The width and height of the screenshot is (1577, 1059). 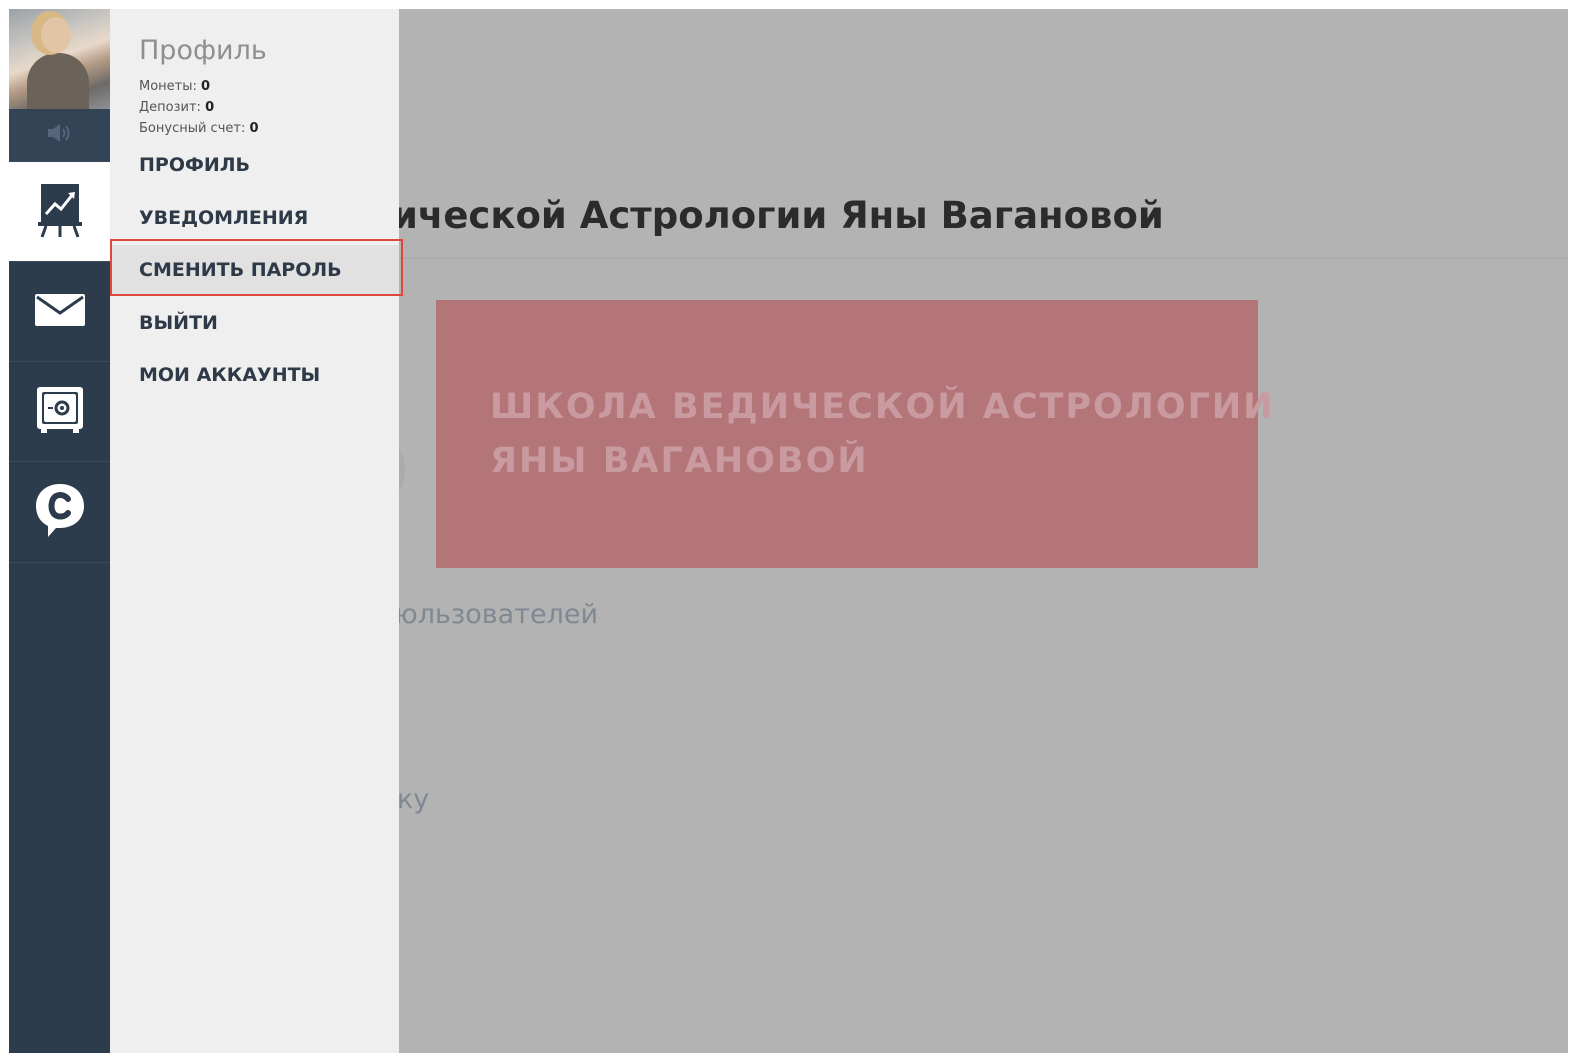 What do you see at coordinates (210, 107) in the screenshot?
I see `stat-deposit-value: 0` at bounding box center [210, 107].